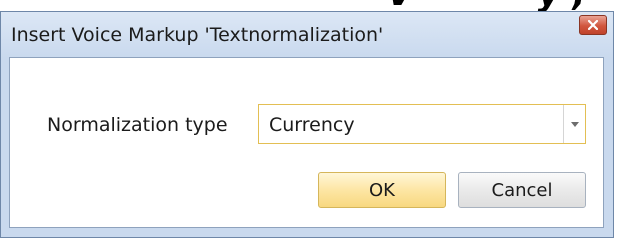 Image resolution: width=618 pixels, height=242 pixels. What do you see at coordinates (137, 125) in the screenshot?
I see `normalization-type-label: Normalization type` at bounding box center [137, 125].